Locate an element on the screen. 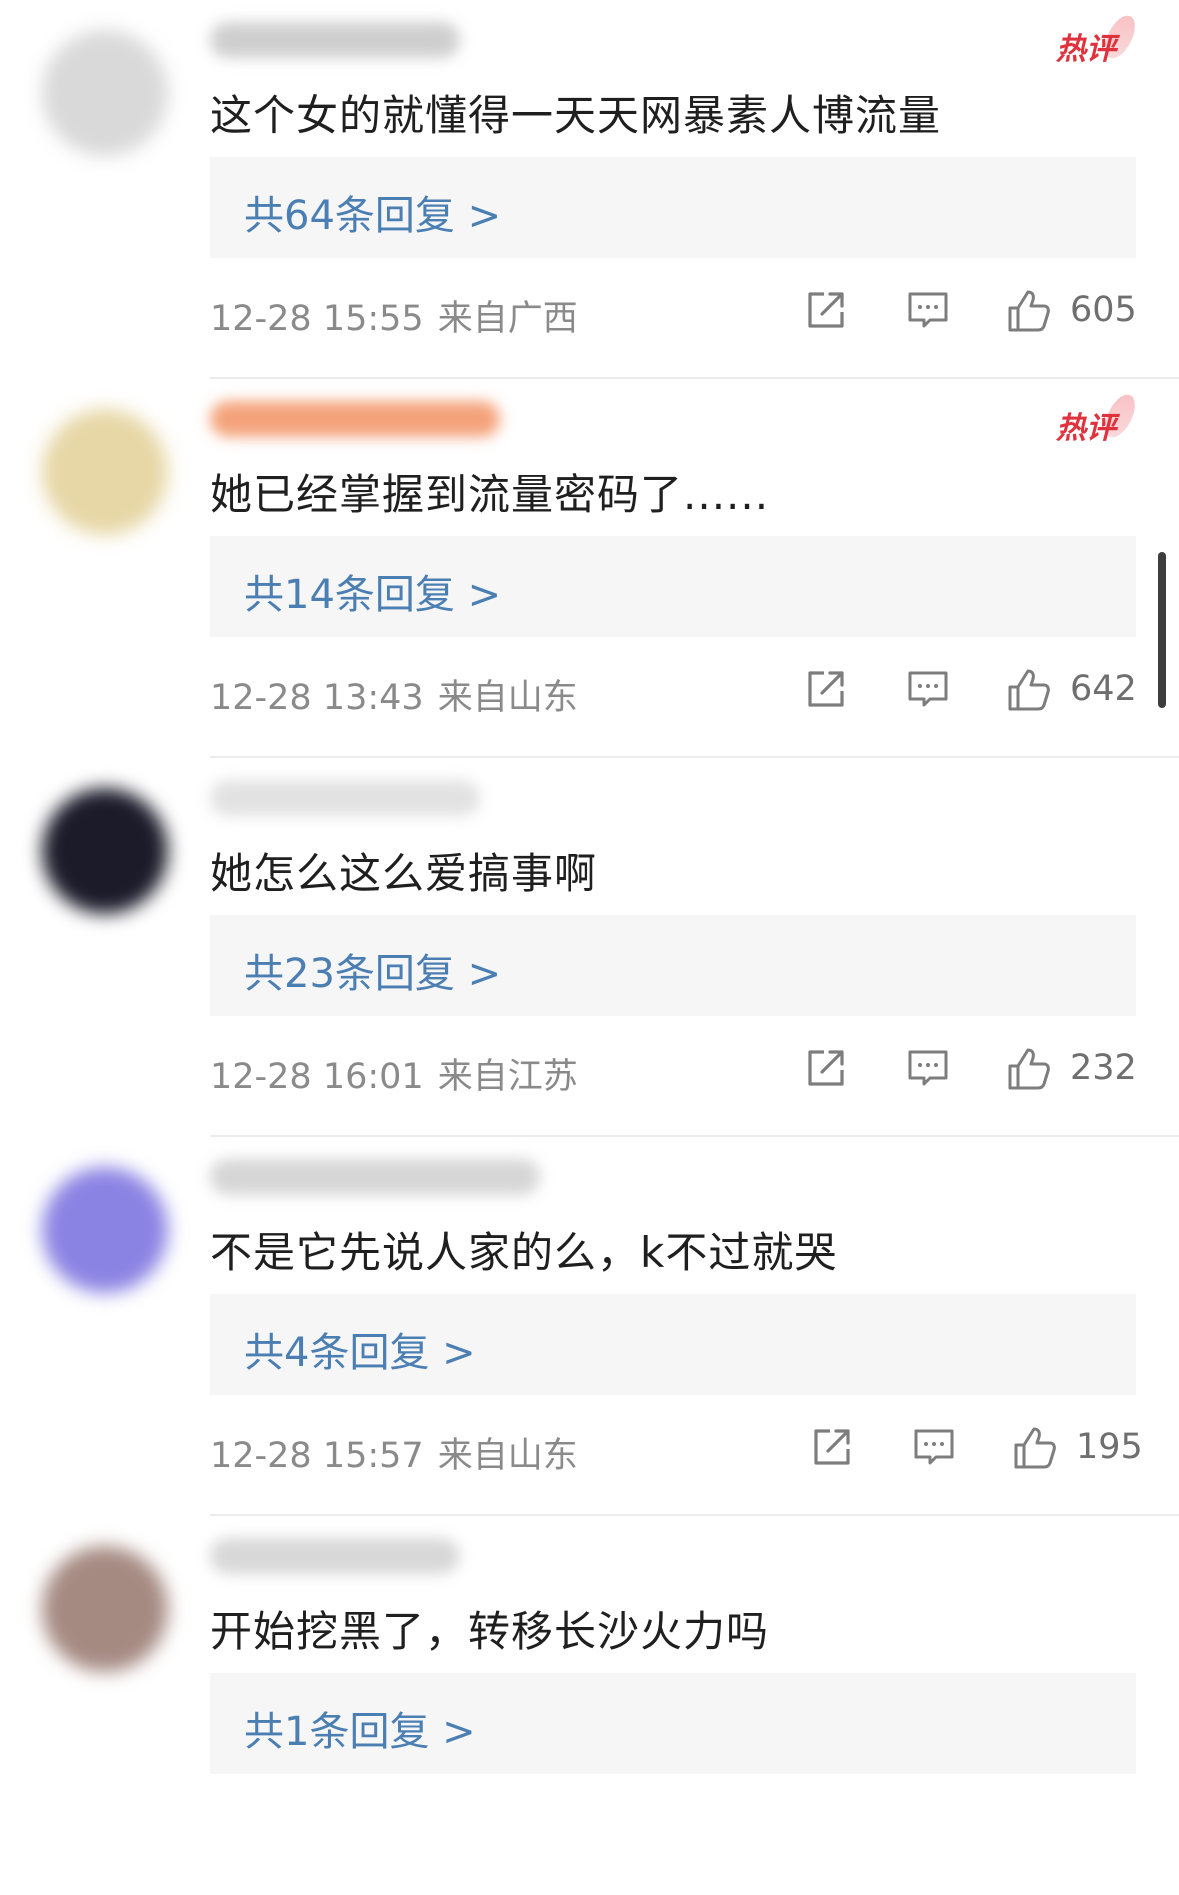 The width and height of the screenshot is (1179, 1895). like-count: 232 is located at coordinates (1103, 1068).